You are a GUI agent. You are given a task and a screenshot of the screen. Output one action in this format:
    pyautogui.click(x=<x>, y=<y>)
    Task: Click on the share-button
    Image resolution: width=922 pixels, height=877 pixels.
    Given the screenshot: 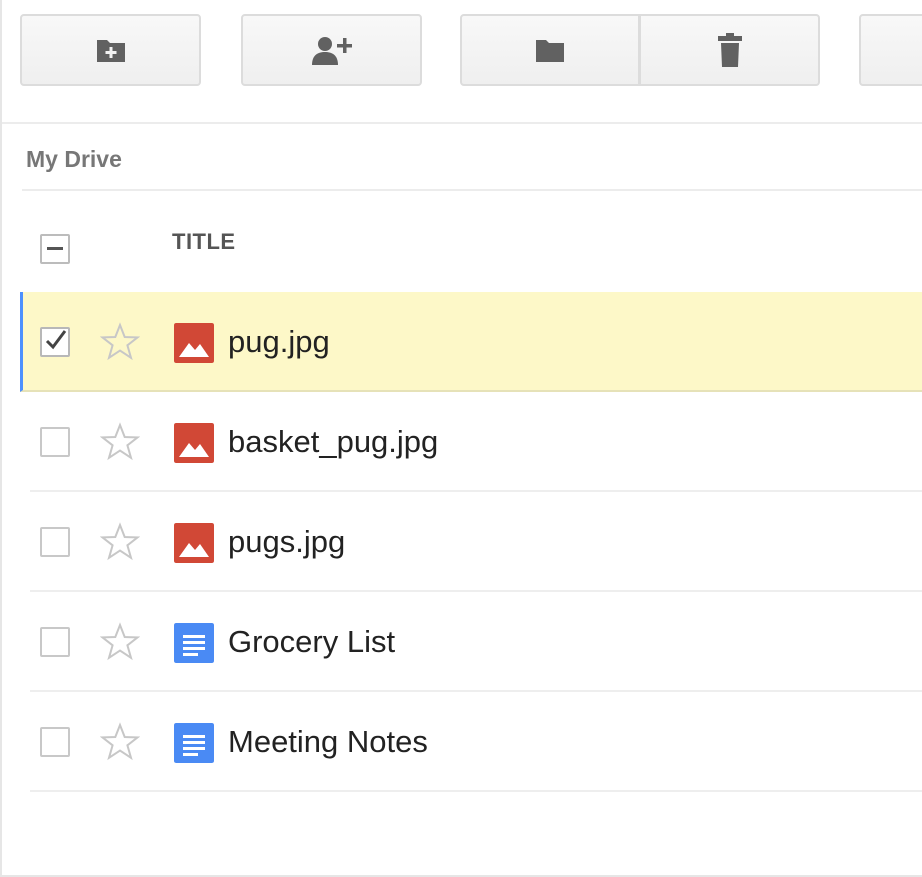 What is the action you would take?
    pyautogui.click(x=331, y=50)
    